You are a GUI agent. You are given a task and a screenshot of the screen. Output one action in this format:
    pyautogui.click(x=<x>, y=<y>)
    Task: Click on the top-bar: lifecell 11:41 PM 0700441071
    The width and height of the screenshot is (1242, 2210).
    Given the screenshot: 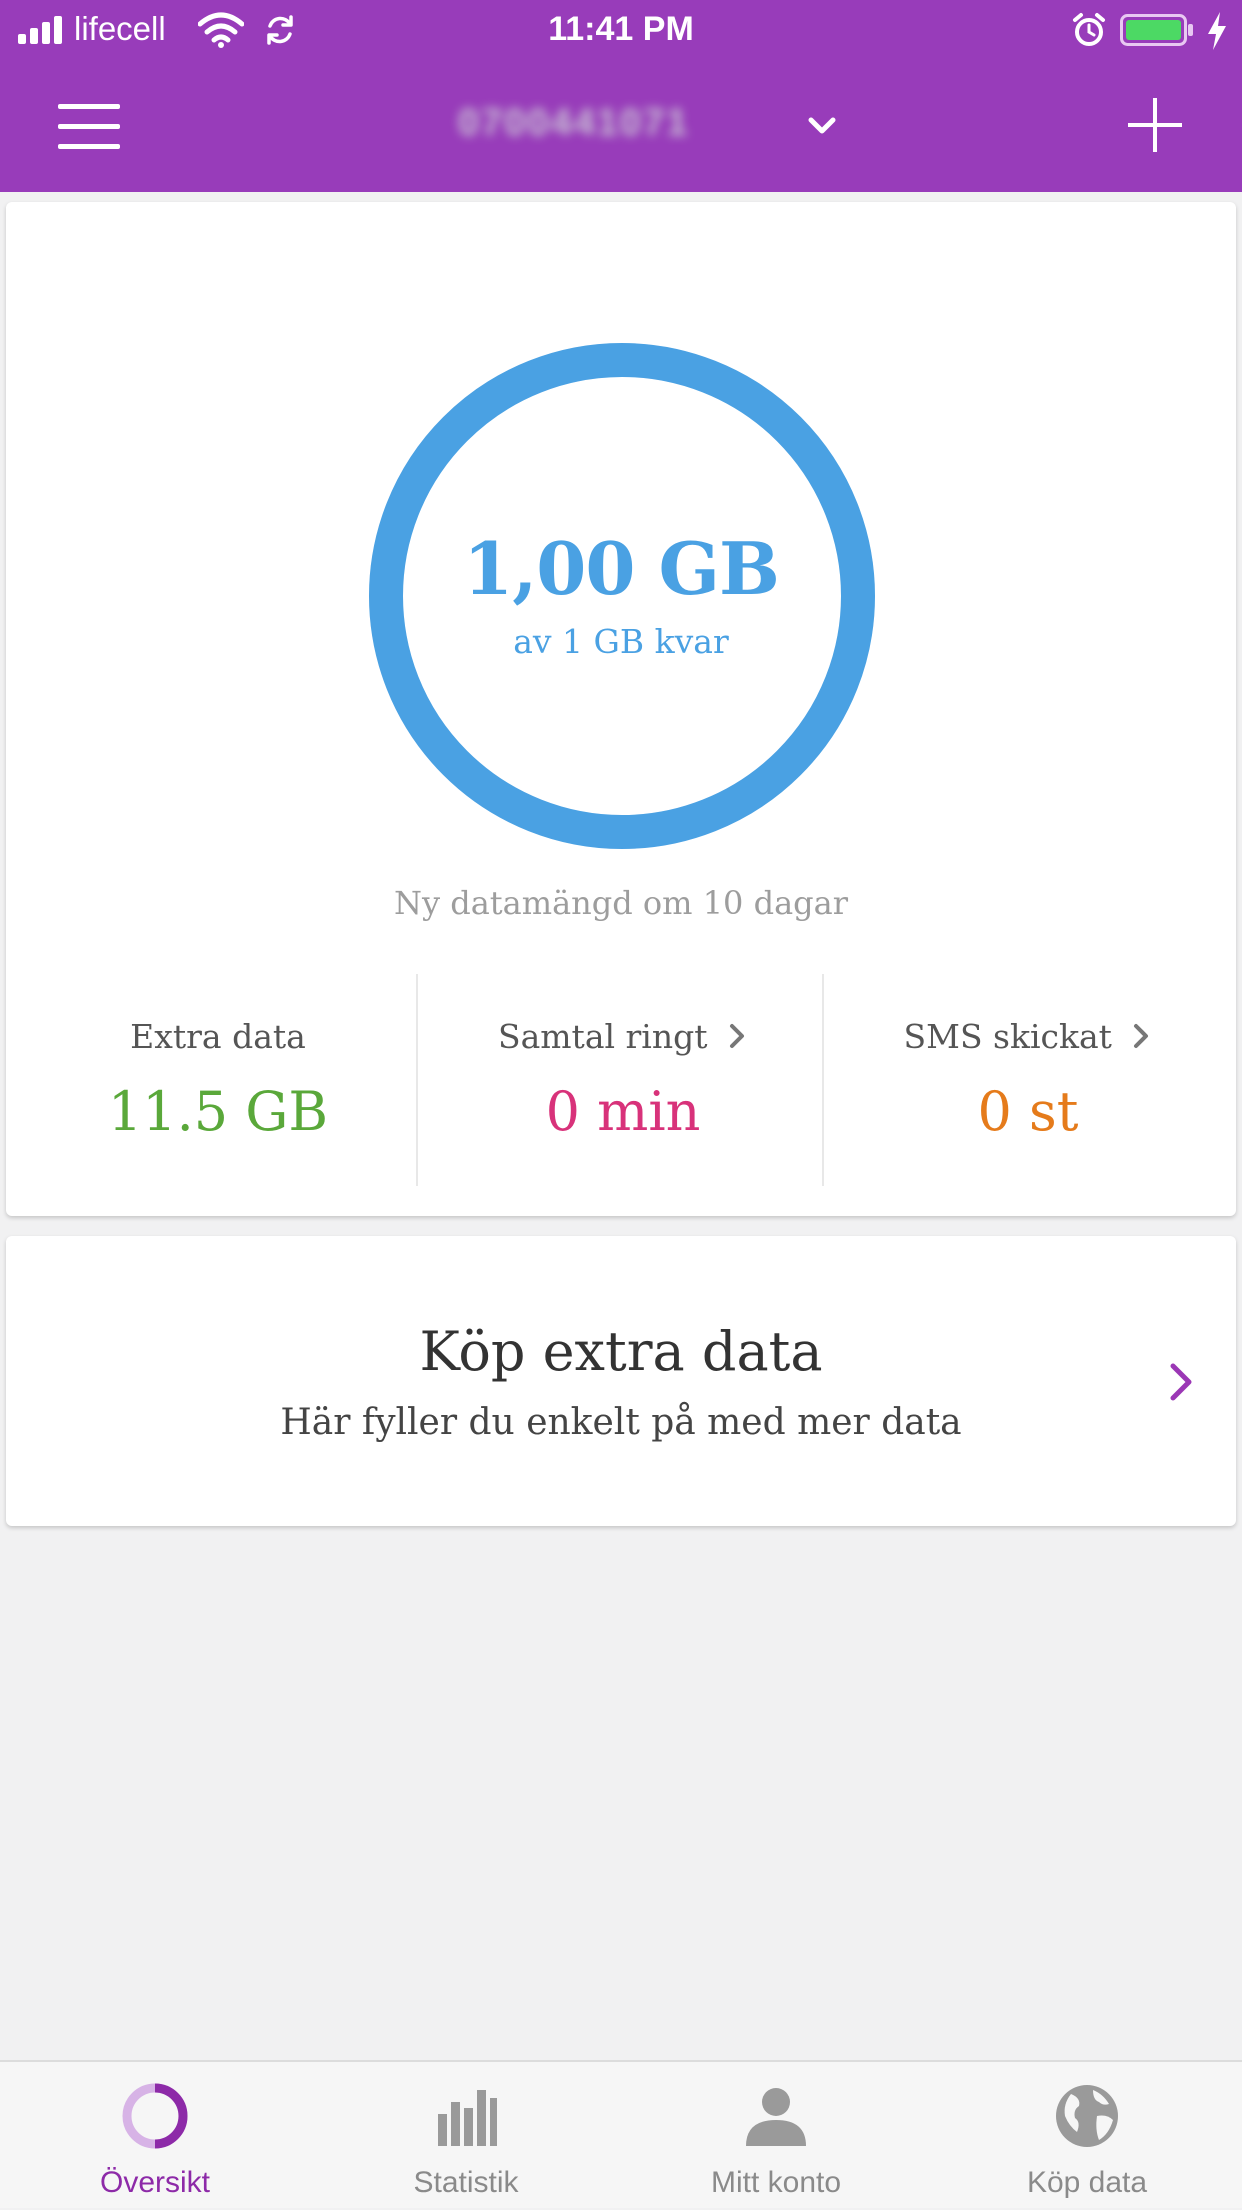 What is the action you would take?
    pyautogui.click(x=621, y=96)
    